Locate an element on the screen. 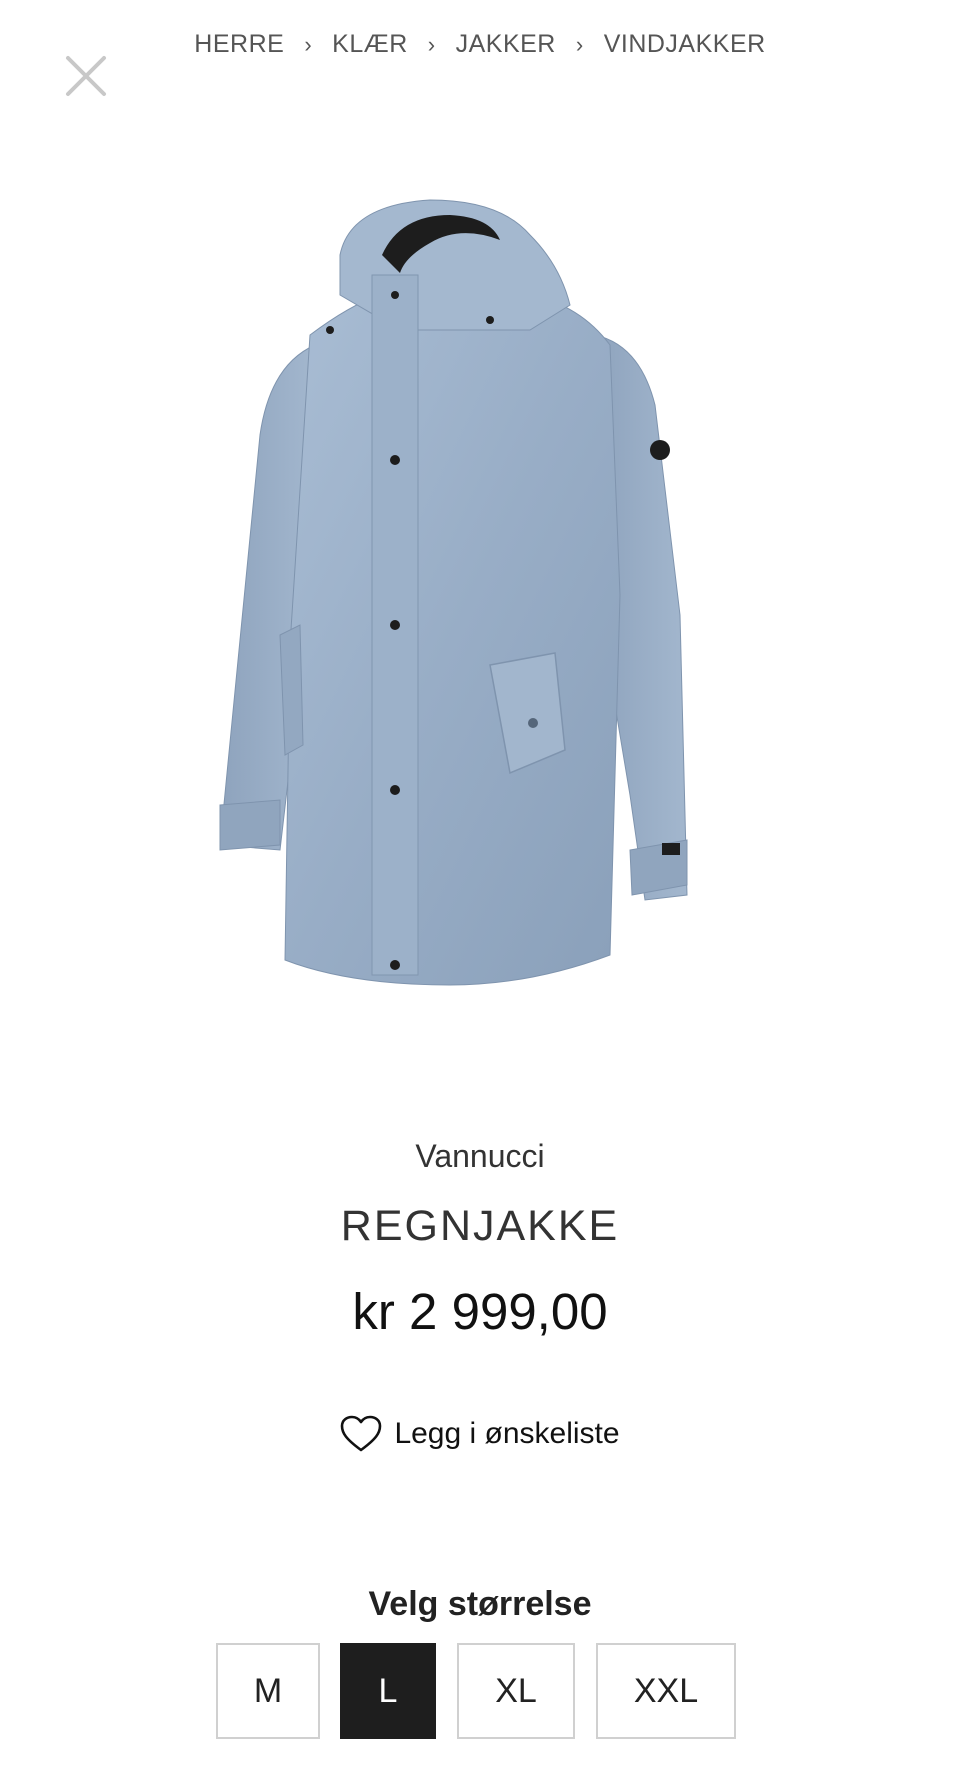 This screenshot has height=1775, width=960. size-option-xl: XL is located at coordinates (516, 1691).